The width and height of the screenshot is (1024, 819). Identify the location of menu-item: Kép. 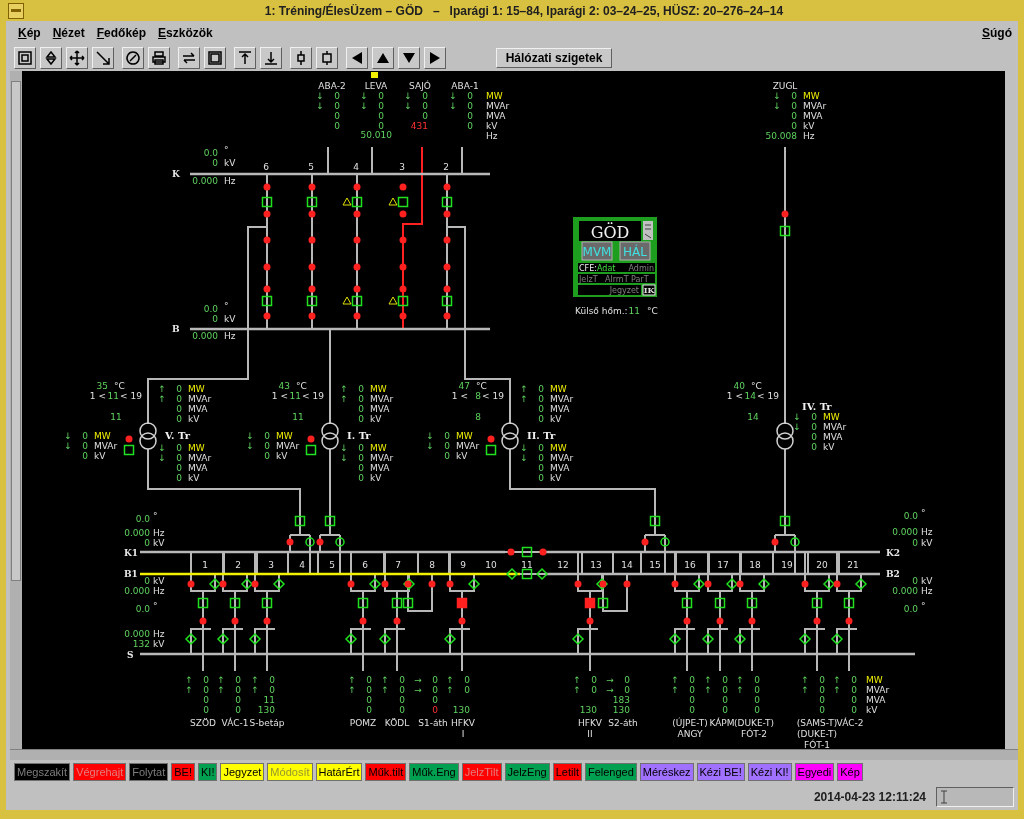
(29, 33).